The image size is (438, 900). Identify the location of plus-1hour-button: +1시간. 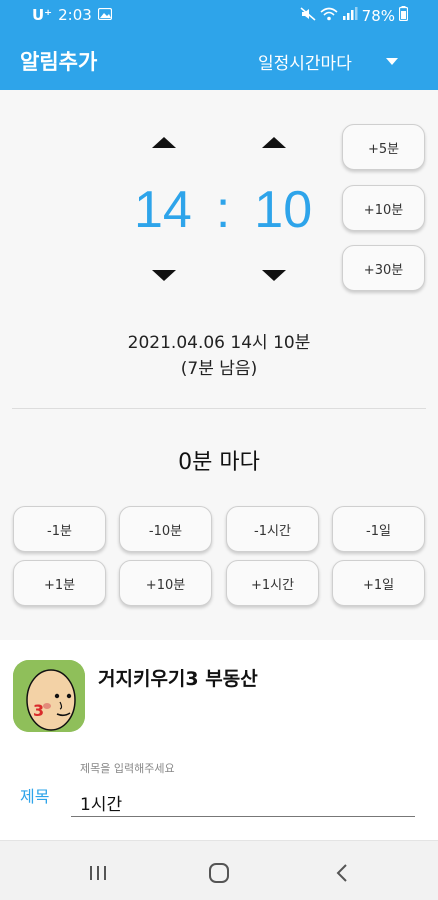
(272, 583).